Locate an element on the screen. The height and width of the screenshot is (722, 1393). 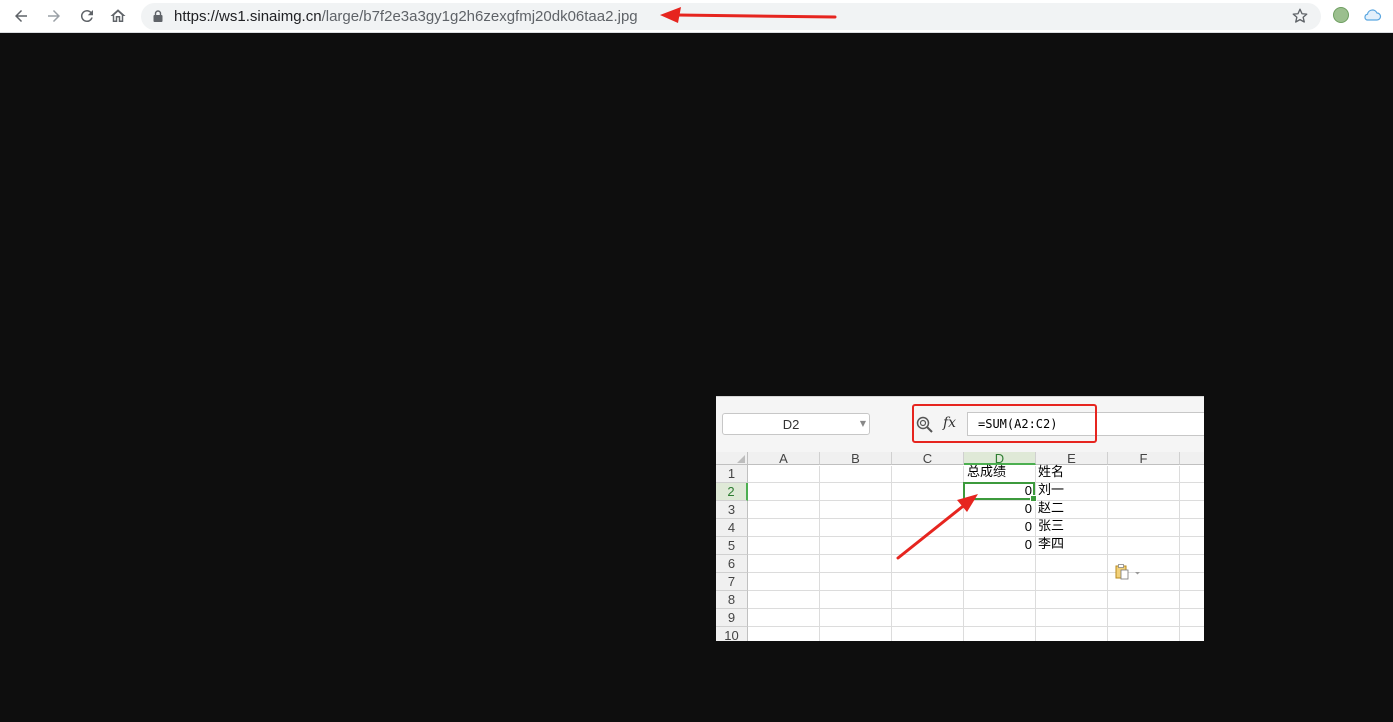
cloud-extension-icon is located at coordinates (1372, 15).